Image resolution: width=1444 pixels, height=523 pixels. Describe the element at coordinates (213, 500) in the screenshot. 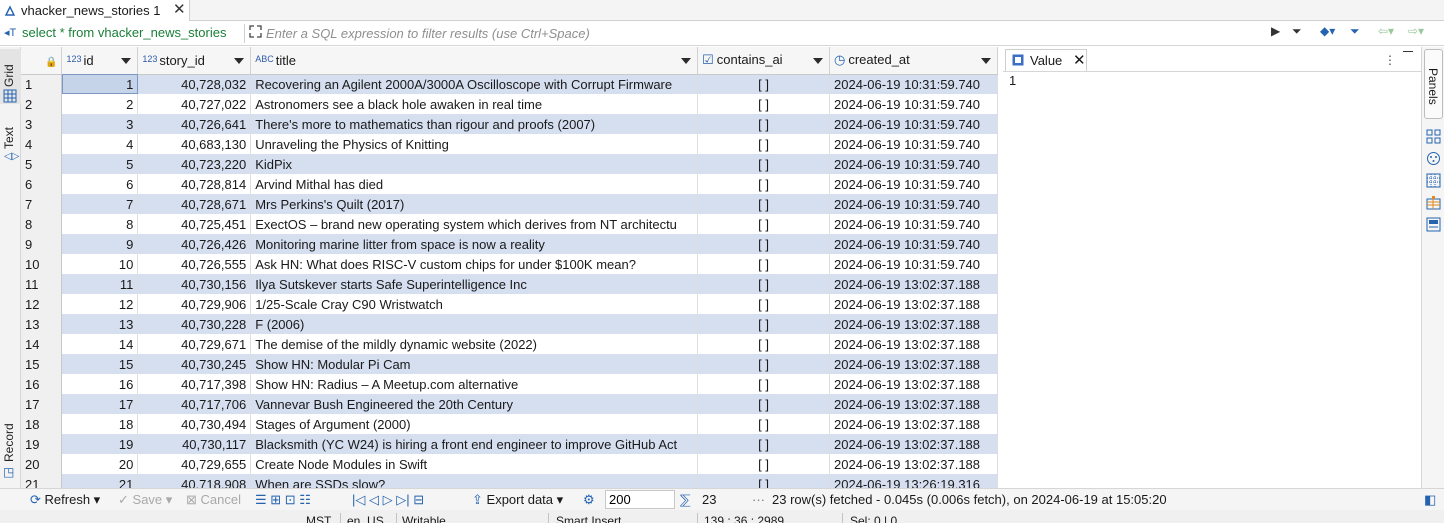

I see `cancel-button: ⊠ Cancel` at that location.